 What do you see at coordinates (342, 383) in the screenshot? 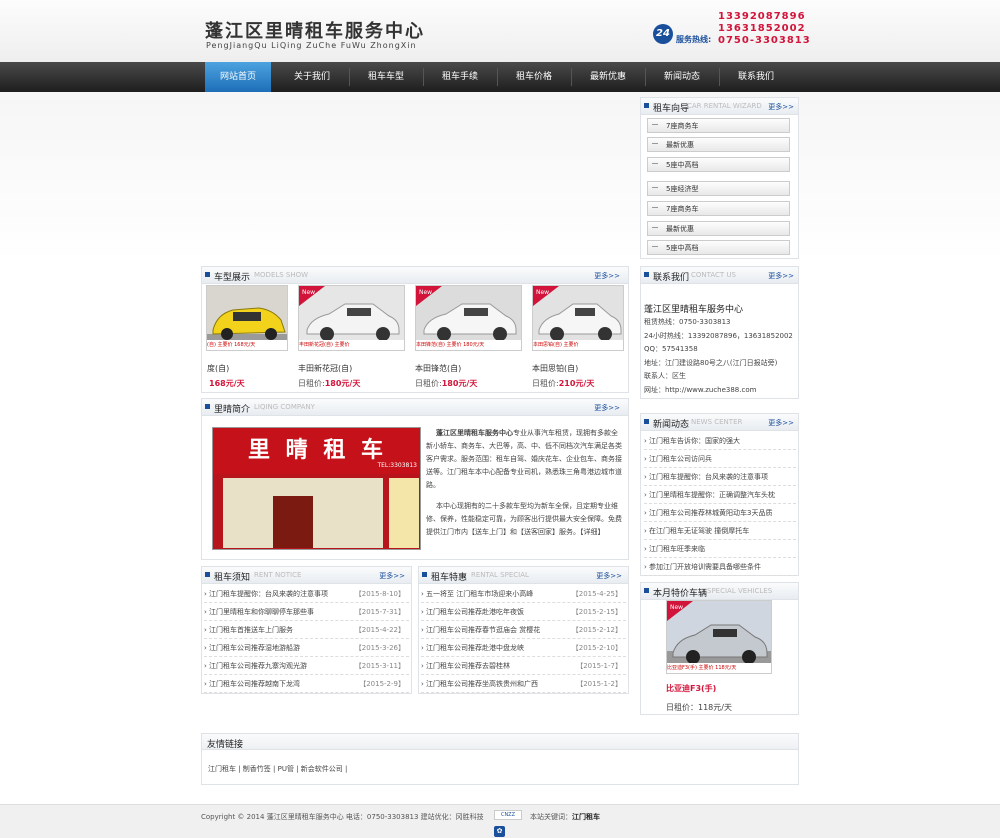
I see `car-price: 180元/天` at bounding box center [342, 383].